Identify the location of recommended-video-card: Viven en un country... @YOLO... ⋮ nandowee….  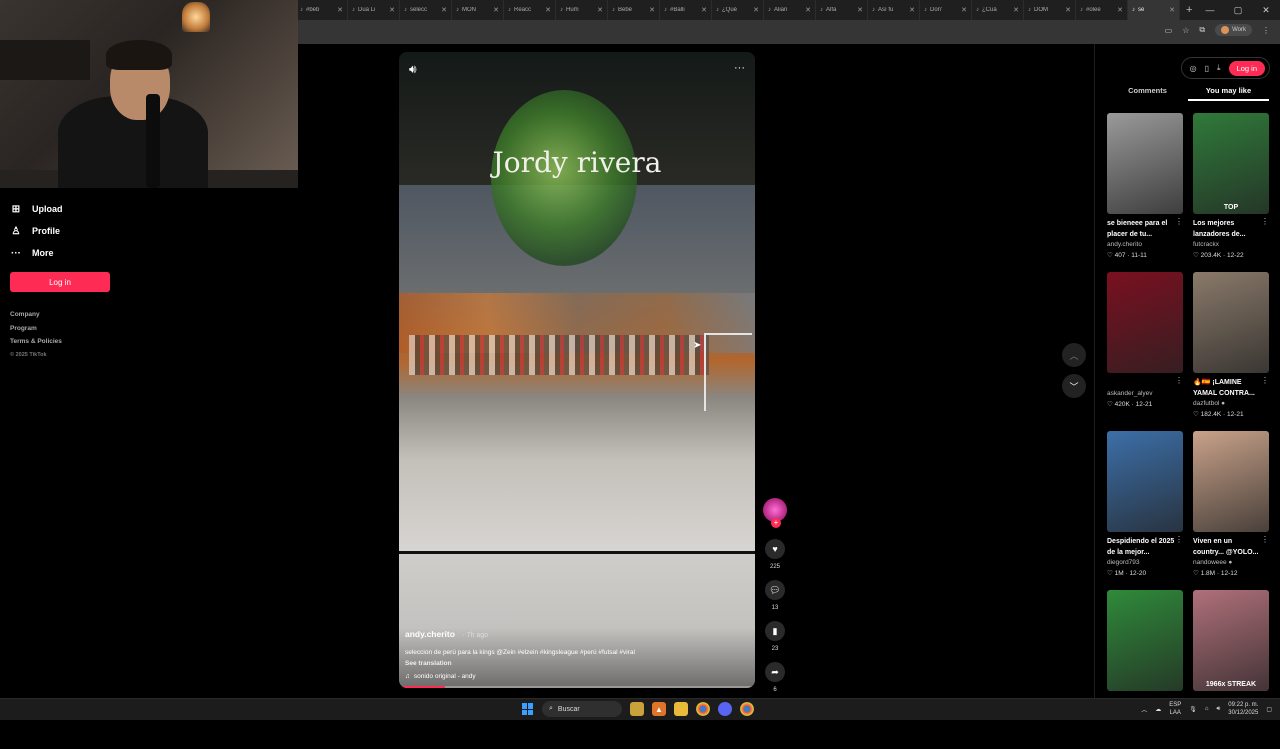
(1231, 510).